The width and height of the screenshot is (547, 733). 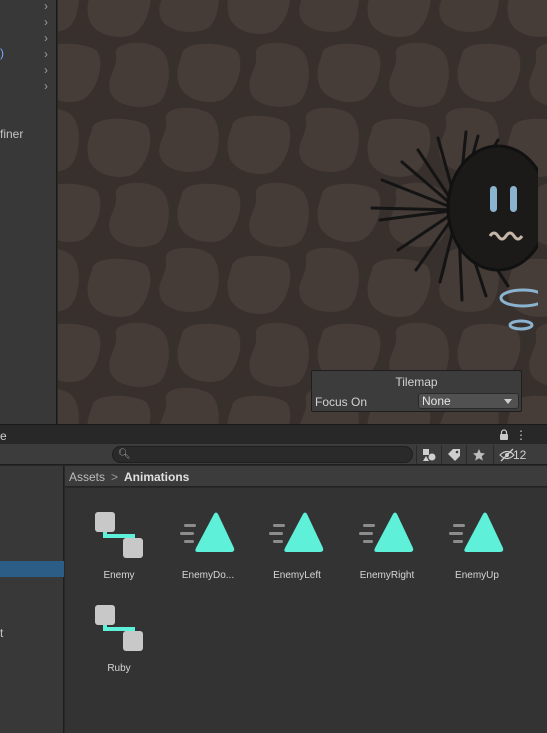 What do you see at coordinates (32, 569) in the screenshot?
I see `selected-folder-row` at bounding box center [32, 569].